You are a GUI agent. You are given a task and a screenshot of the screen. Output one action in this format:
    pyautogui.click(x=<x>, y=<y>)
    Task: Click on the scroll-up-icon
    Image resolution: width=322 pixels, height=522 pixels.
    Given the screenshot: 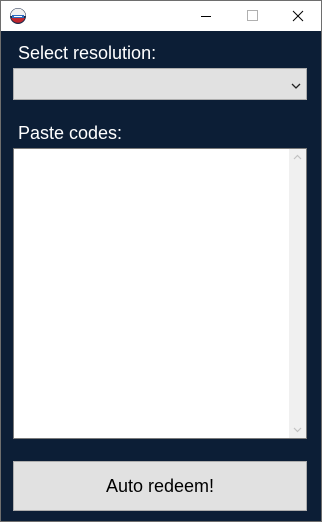 What is the action you would take?
    pyautogui.click(x=297, y=157)
    